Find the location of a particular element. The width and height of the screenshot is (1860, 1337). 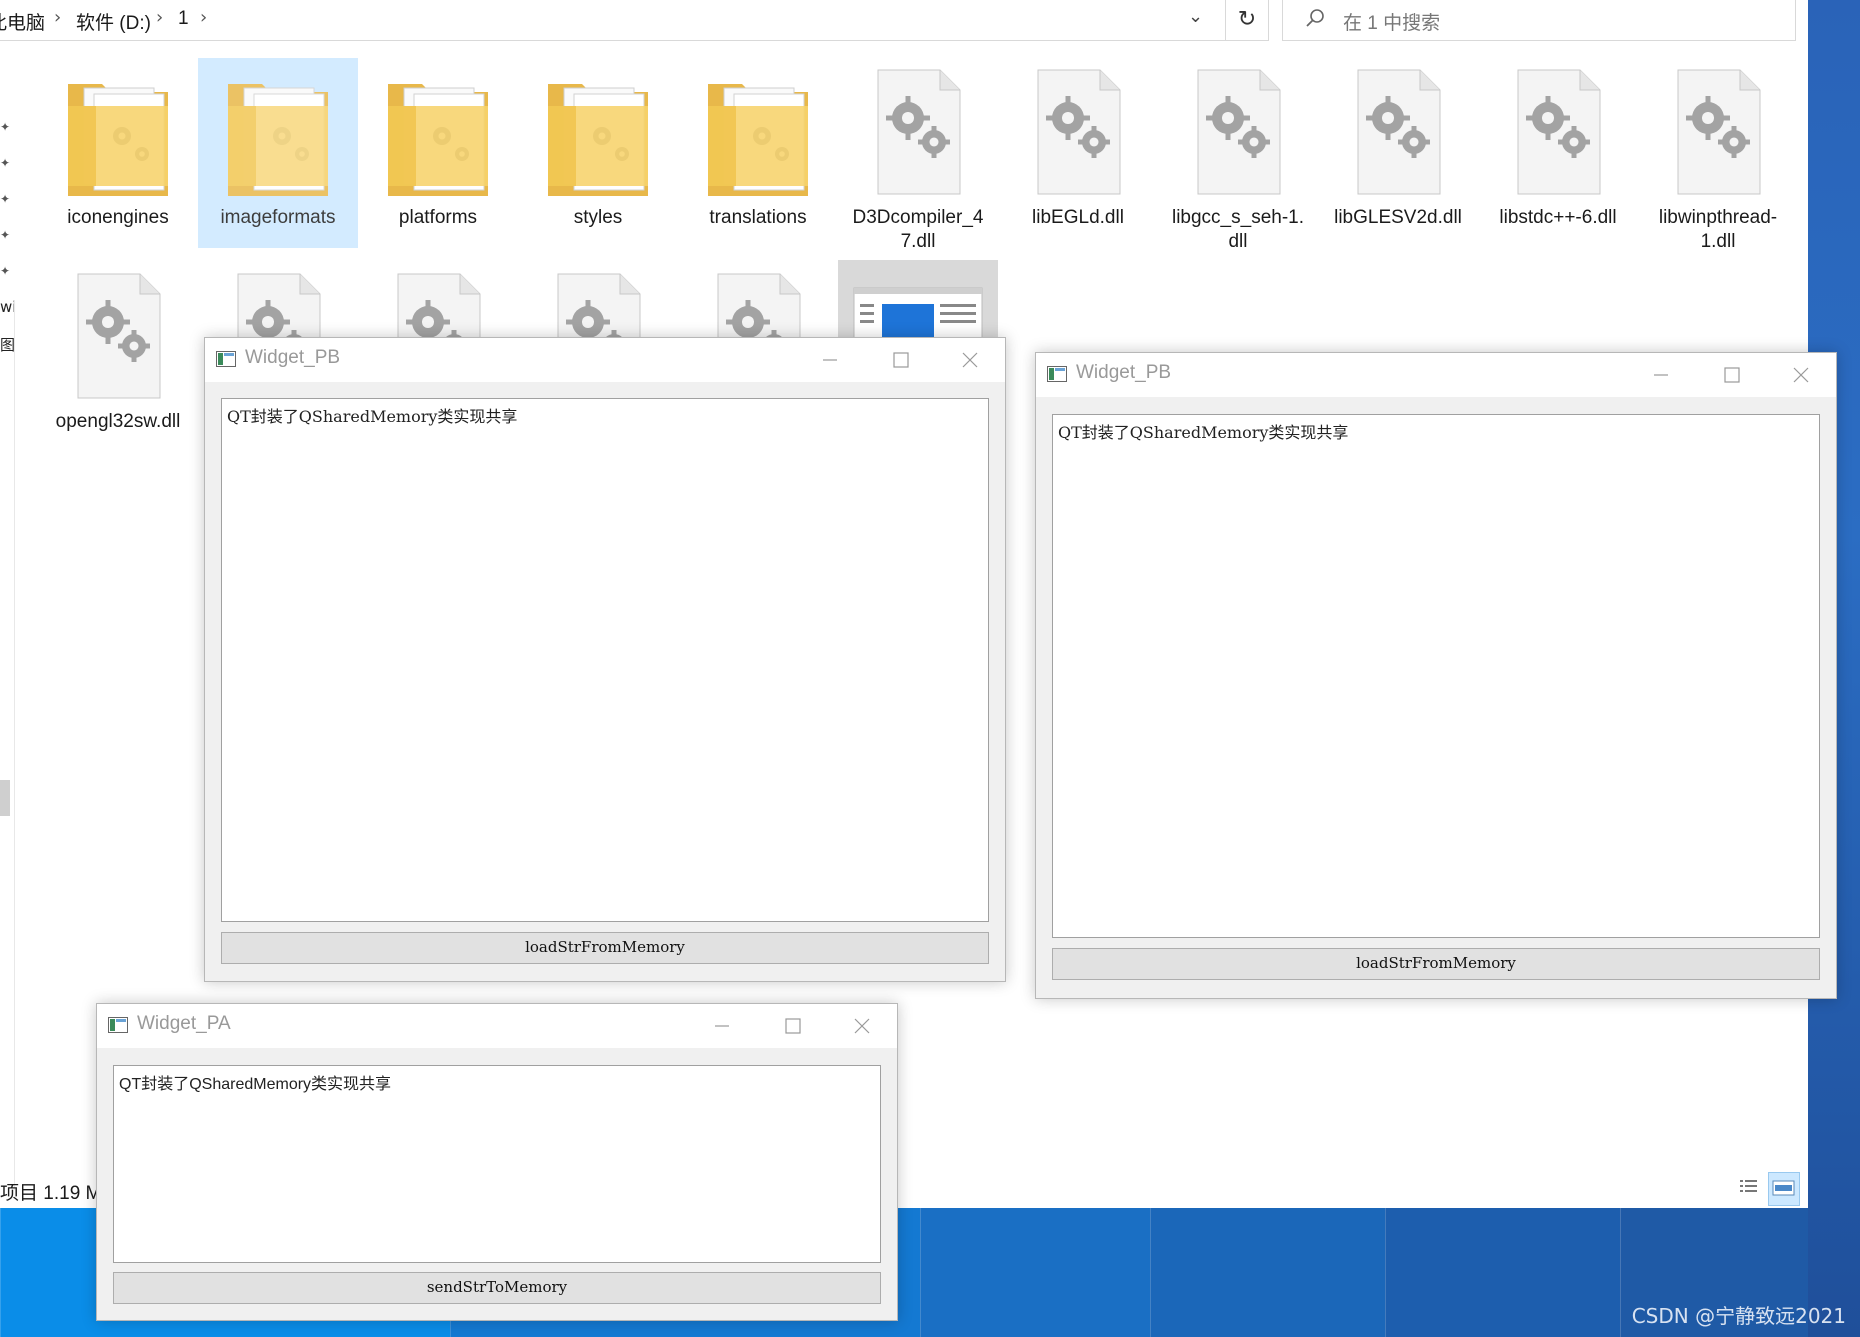

app-icon is located at coordinates (226, 359).